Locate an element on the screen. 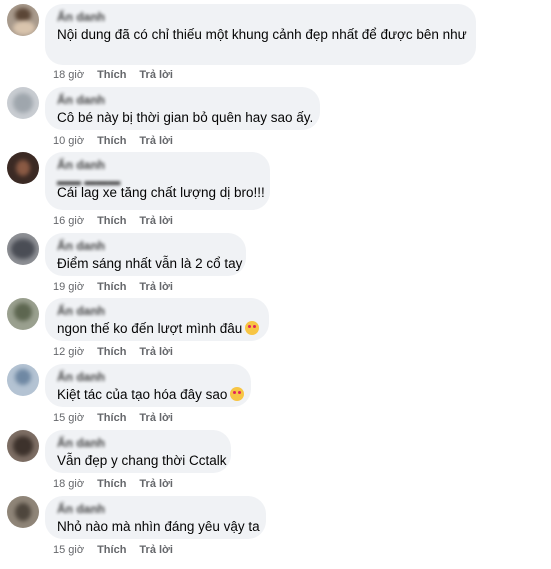 This screenshot has height=569, width=551. comment-meta: 19 giờ Thích Trả lời is located at coordinates (113, 287).